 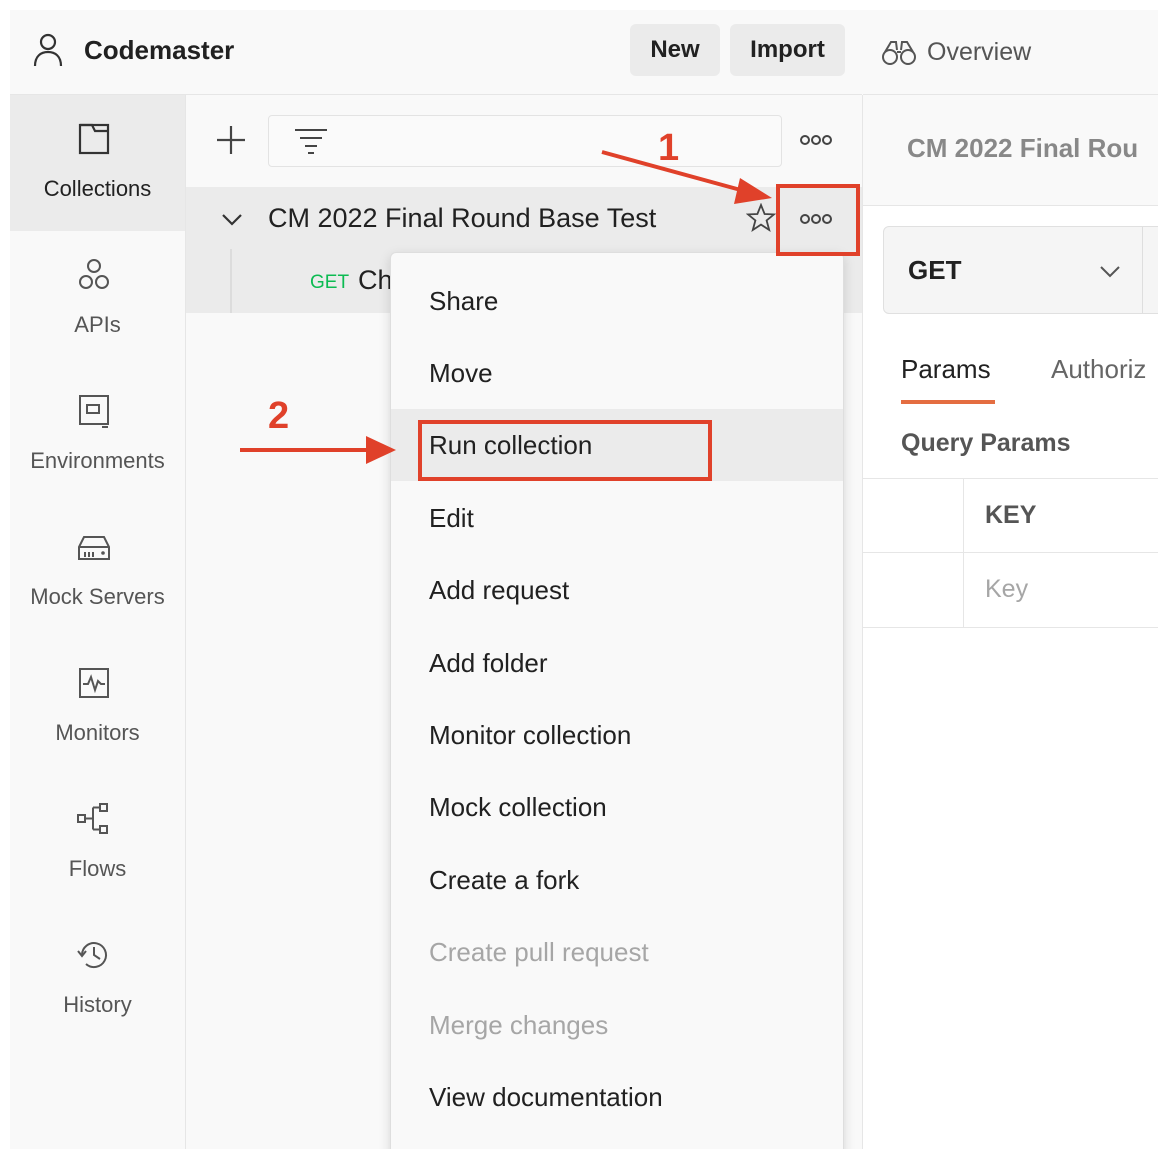 I want to click on sidebar-item-label: Mock Servers, so click(x=97, y=596).